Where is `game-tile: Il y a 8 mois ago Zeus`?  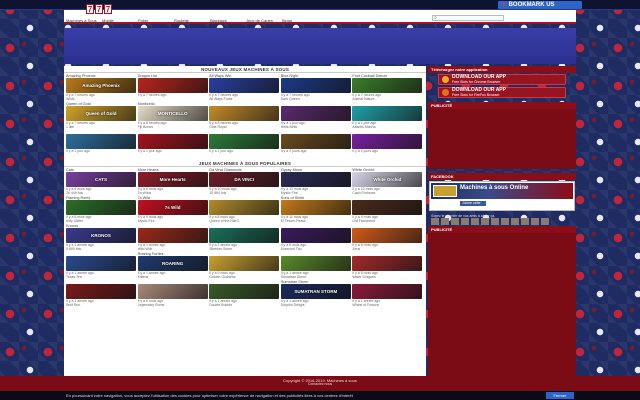 game-tile: Il y a 8 mois ago Zeus is located at coordinates (387, 238).